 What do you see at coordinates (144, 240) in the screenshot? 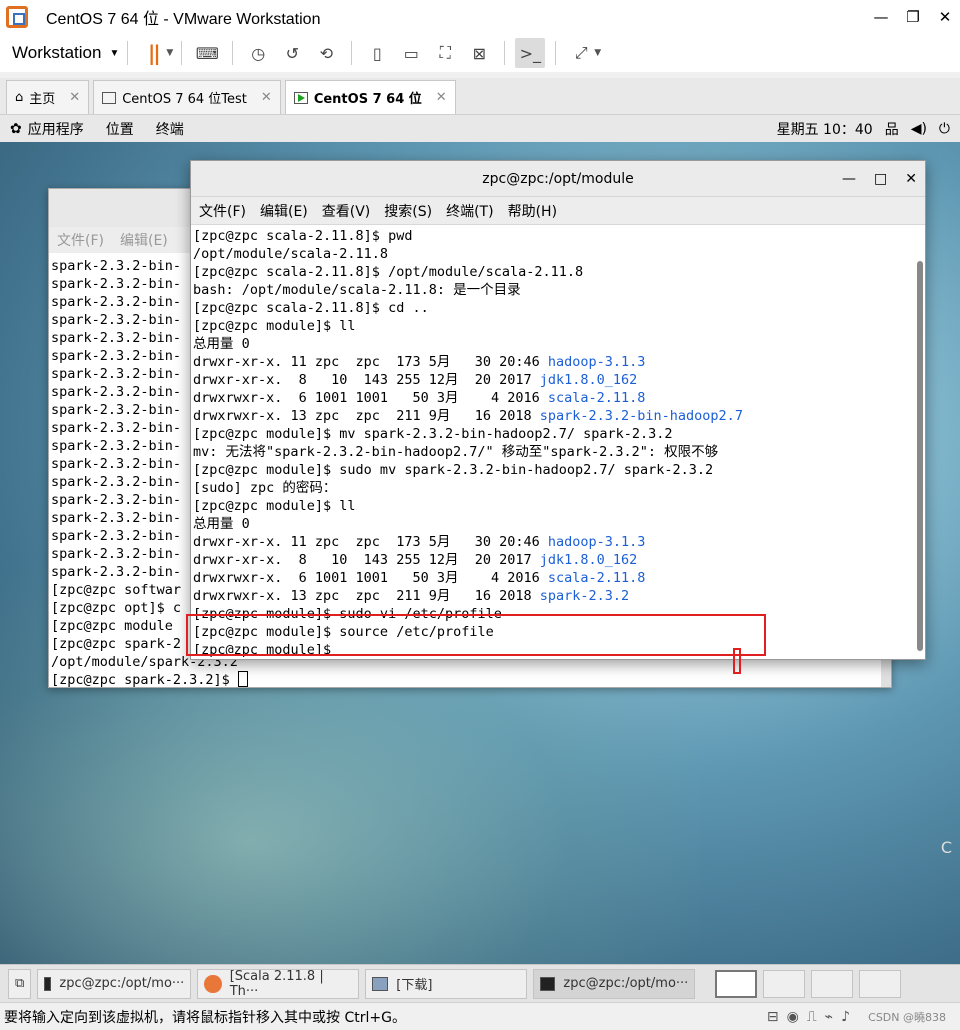
I see `back-menu-edit: 编辑(E)` at bounding box center [144, 240].